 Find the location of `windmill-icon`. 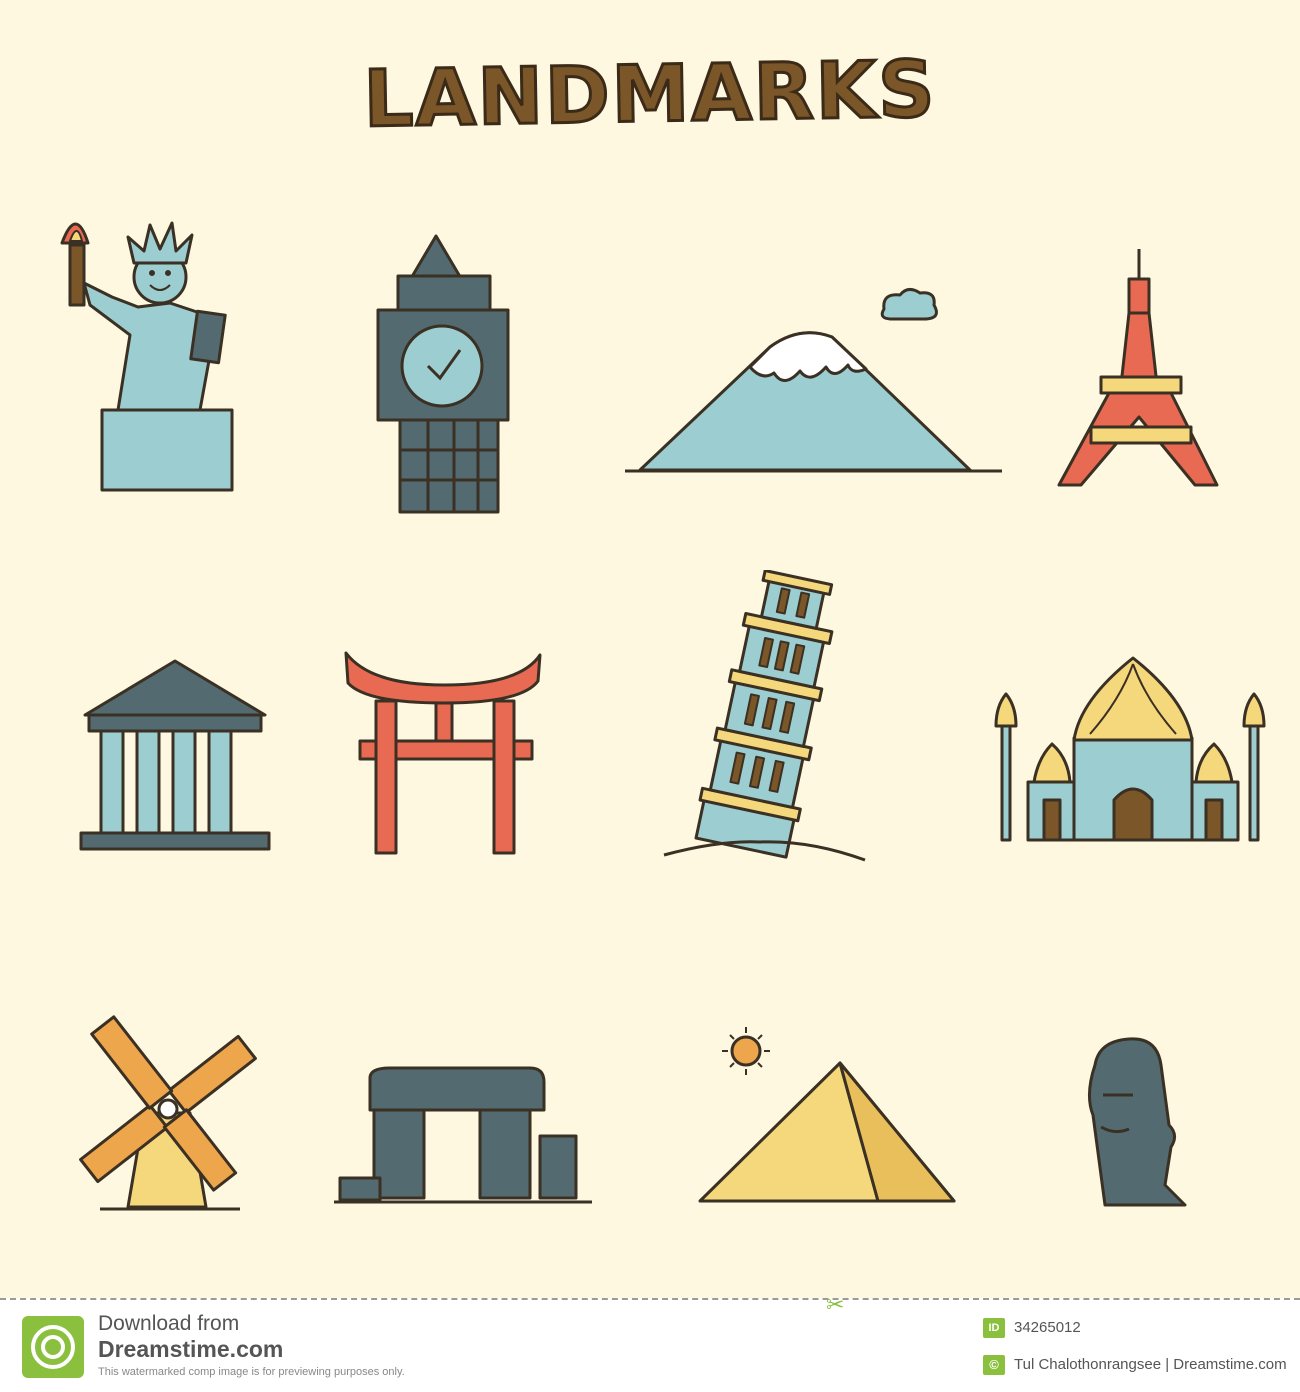

windmill-icon is located at coordinates (168, 1113).